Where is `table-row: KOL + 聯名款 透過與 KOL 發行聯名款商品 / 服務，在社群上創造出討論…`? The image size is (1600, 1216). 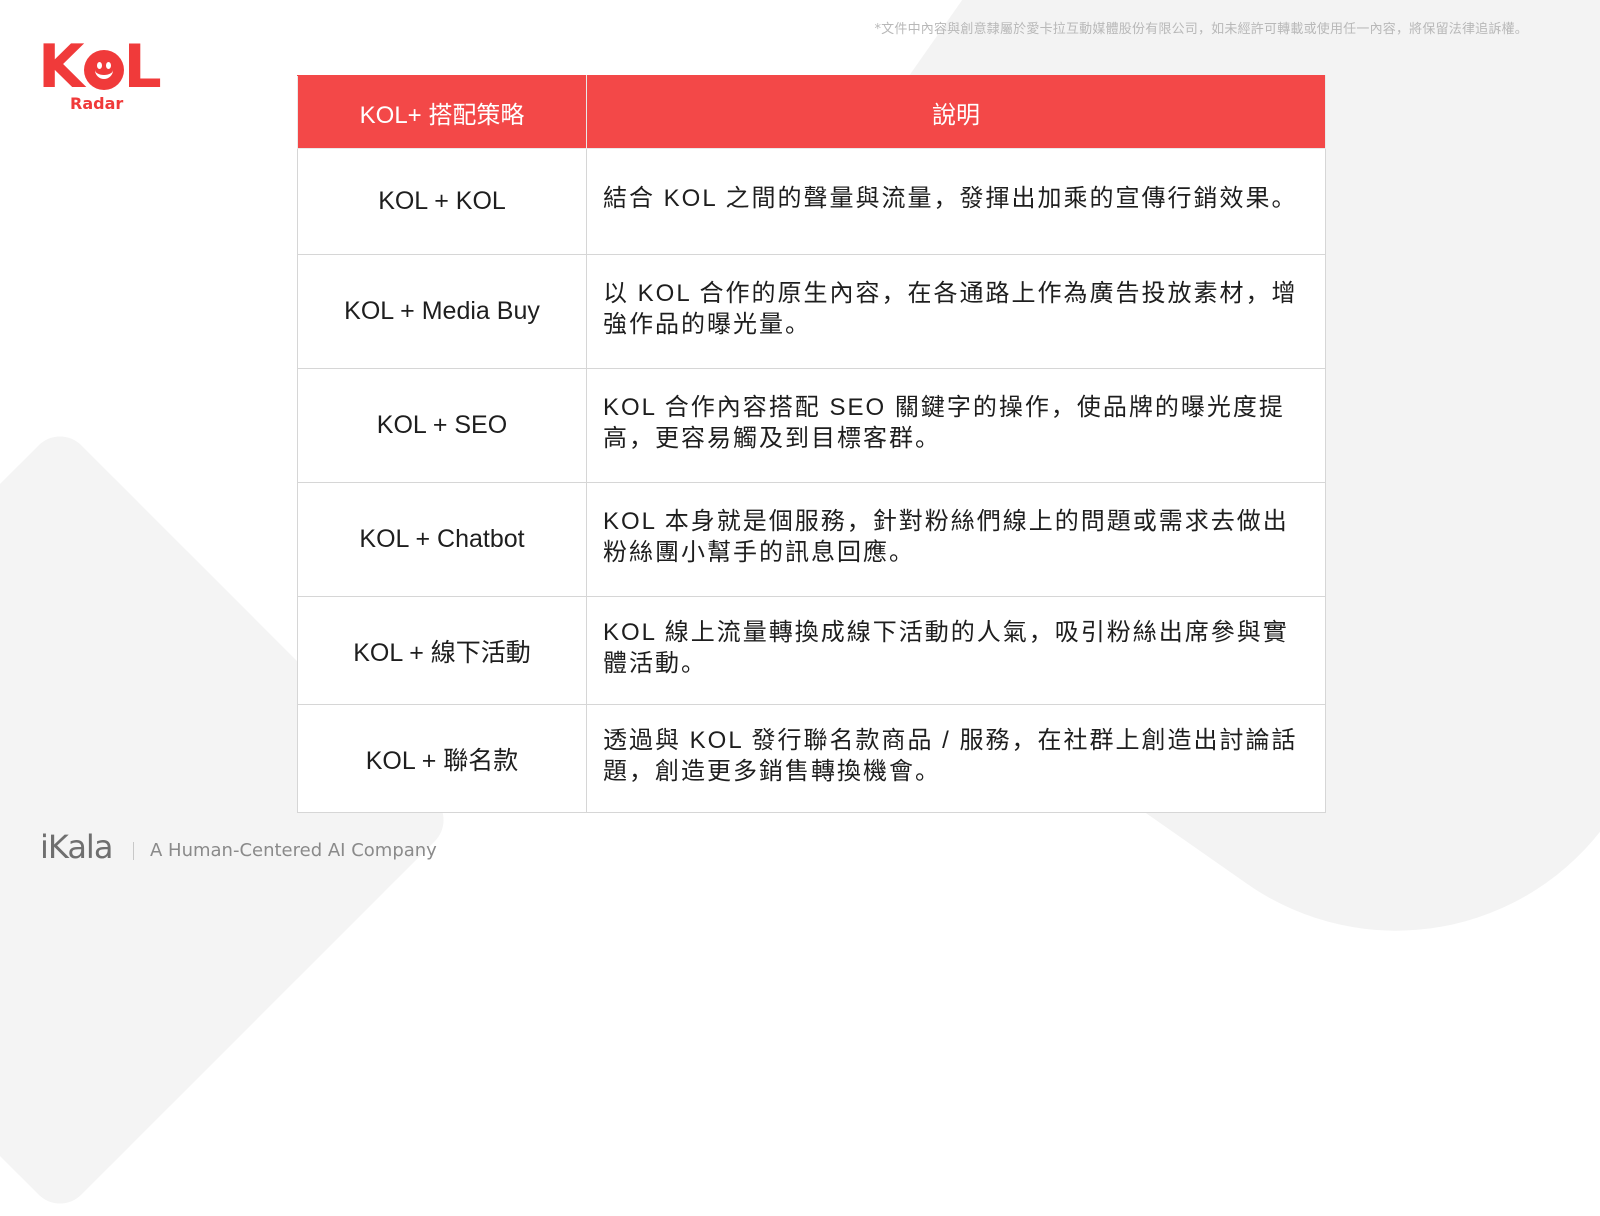 table-row: KOL + 聯名款 透過與 KOL 發行聯名款商品 / 服務，在社群上創造出討論… is located at coordinates (811, 758).